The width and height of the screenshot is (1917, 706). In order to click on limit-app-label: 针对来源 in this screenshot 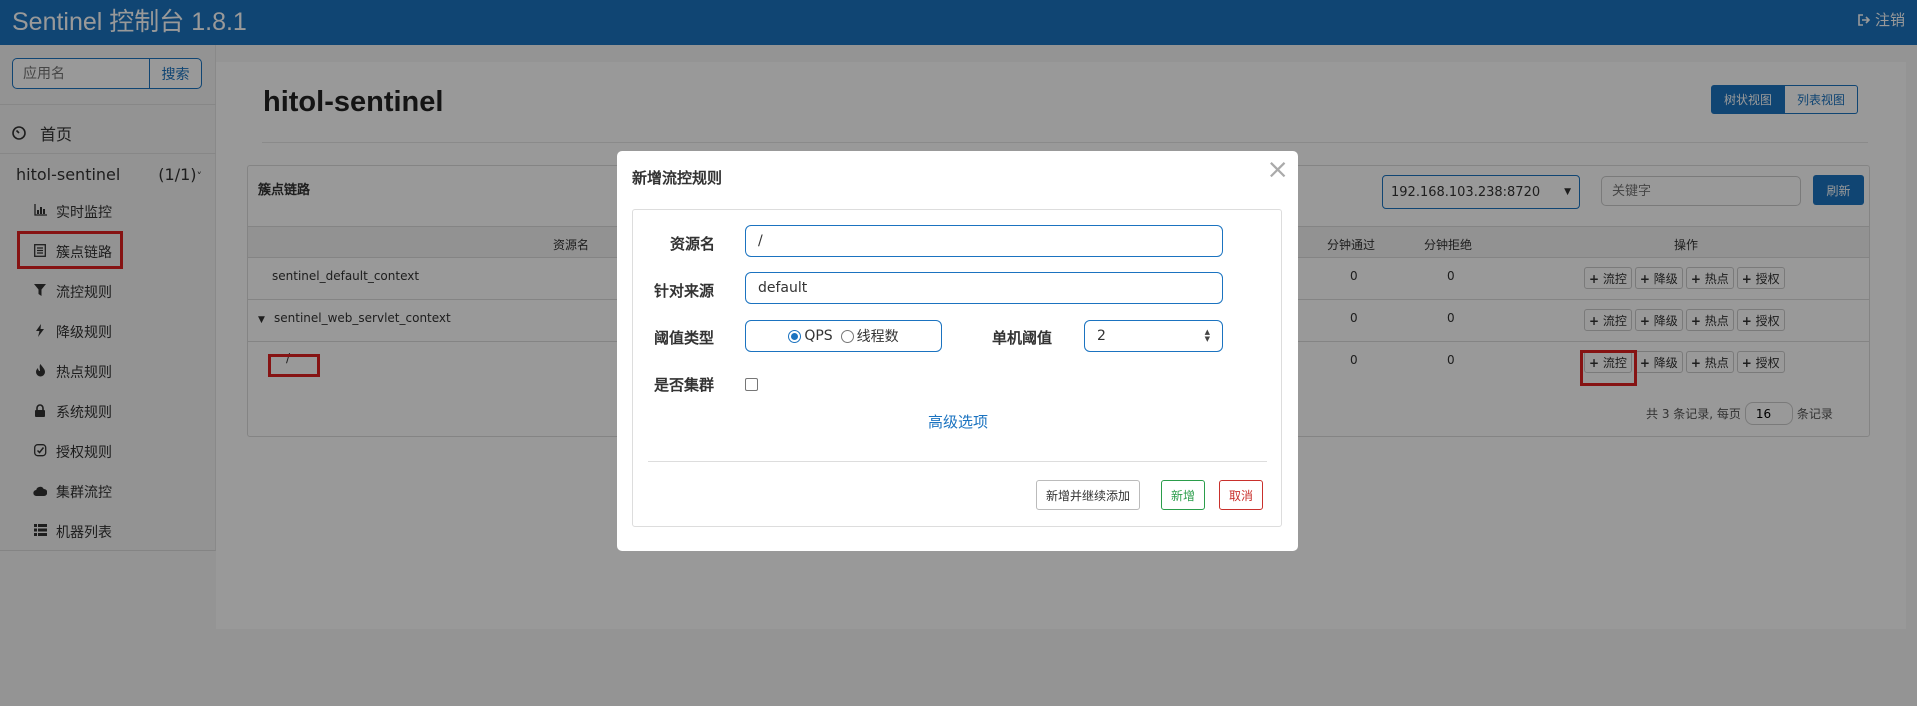, I will do `click(684, 291)`.